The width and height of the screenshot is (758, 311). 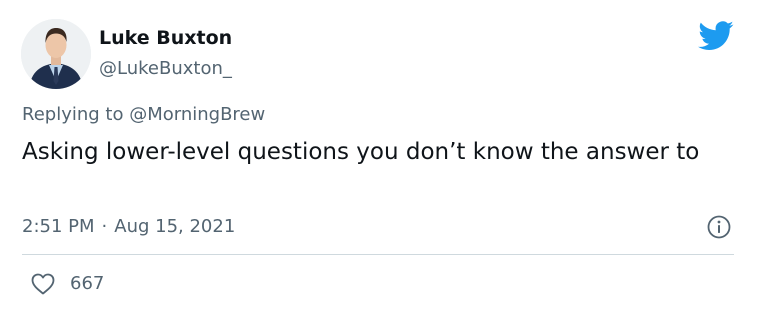 What do you see at coordinates (719, 227) in the screenshot?
I see `info-icon` at bounding box center [719, 227].